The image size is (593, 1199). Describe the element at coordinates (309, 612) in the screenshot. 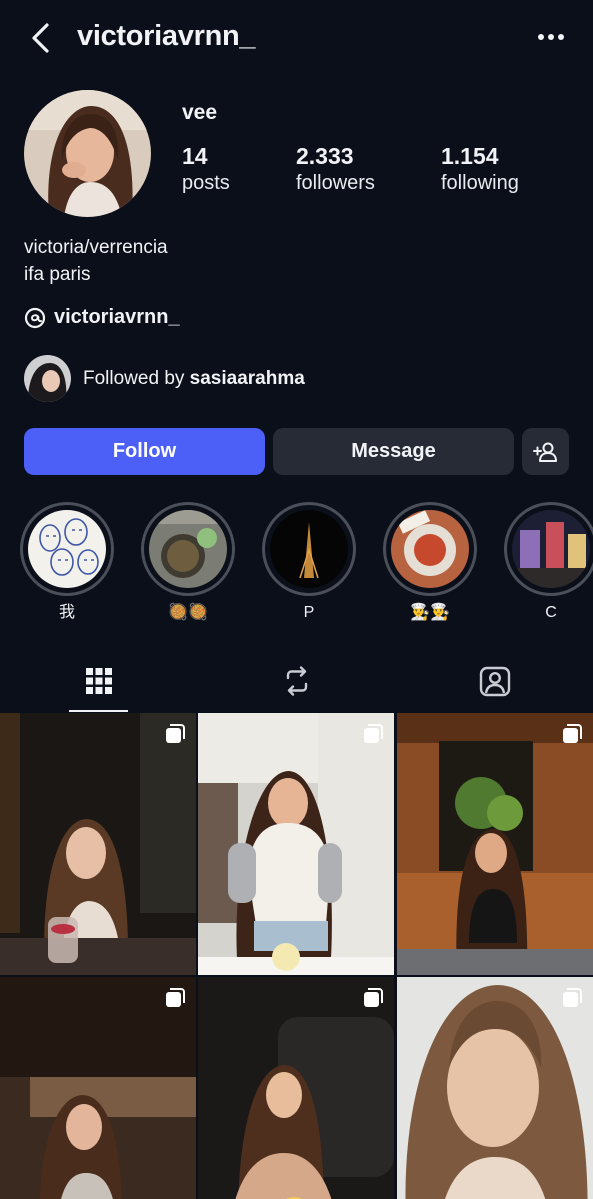

I see `highlight-caption: P` at that location.